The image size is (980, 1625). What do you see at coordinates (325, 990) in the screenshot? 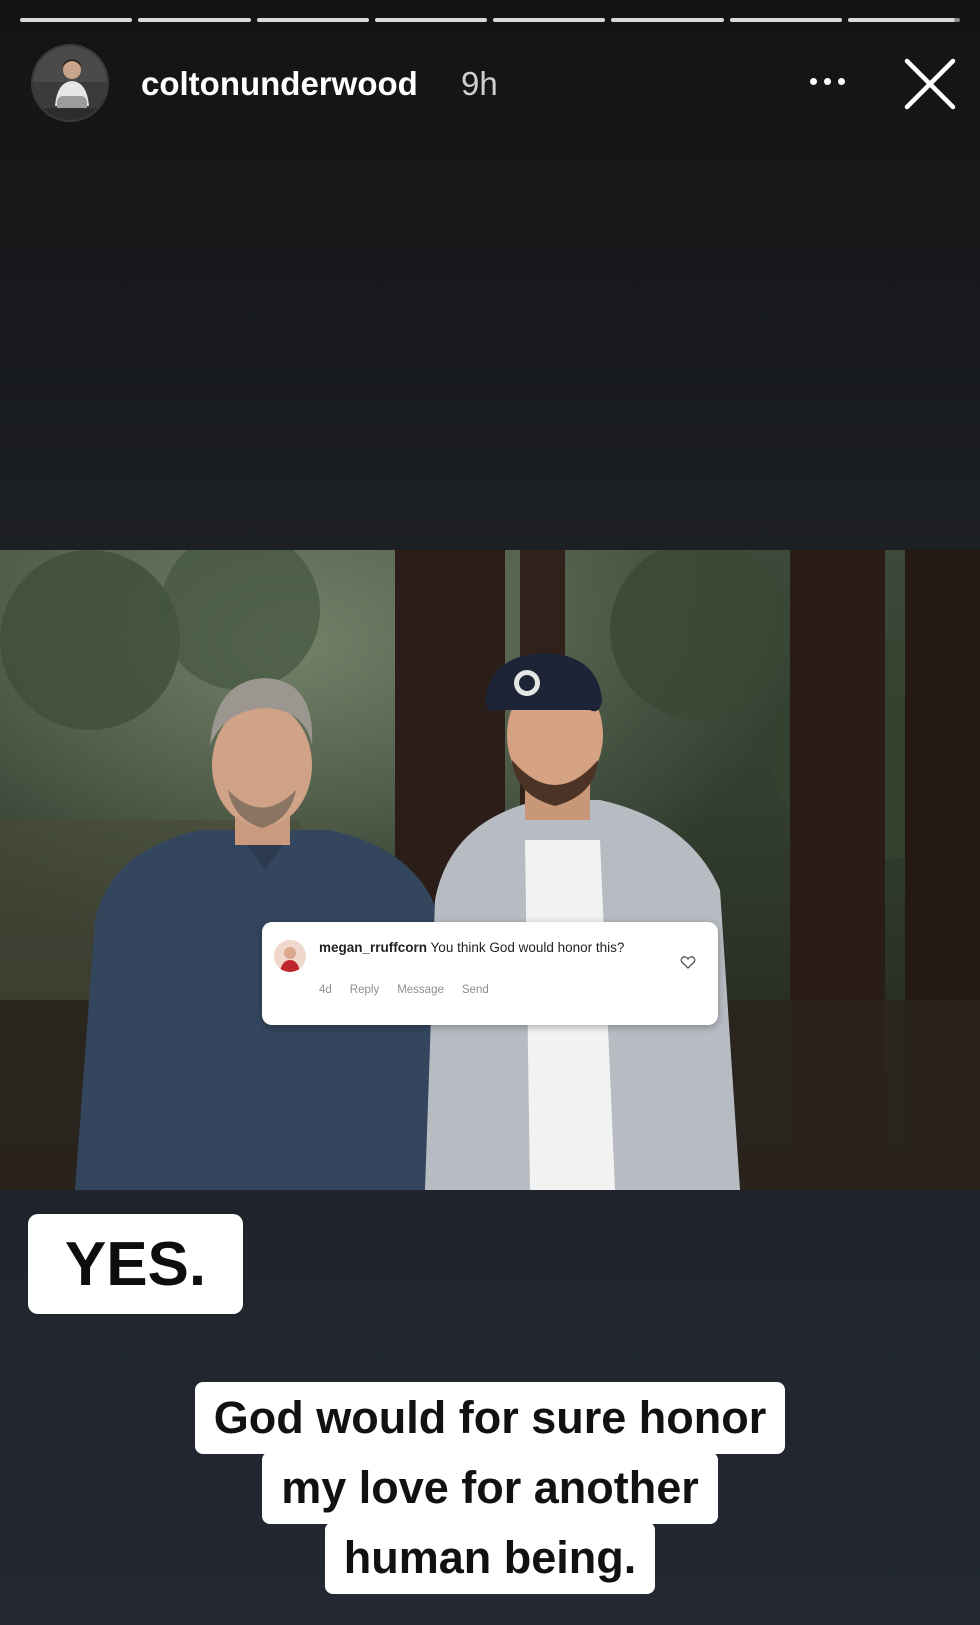
I see `comment-age: 4d` at bounding box center [325, 990].